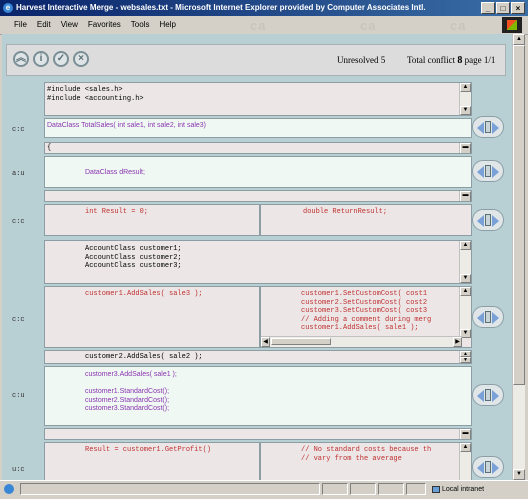 This screenshot has height=499, width=528. Describe the element at coordinates (345, 212) in the screenshot. I see `code-text: double ReturnResult;` at that location.